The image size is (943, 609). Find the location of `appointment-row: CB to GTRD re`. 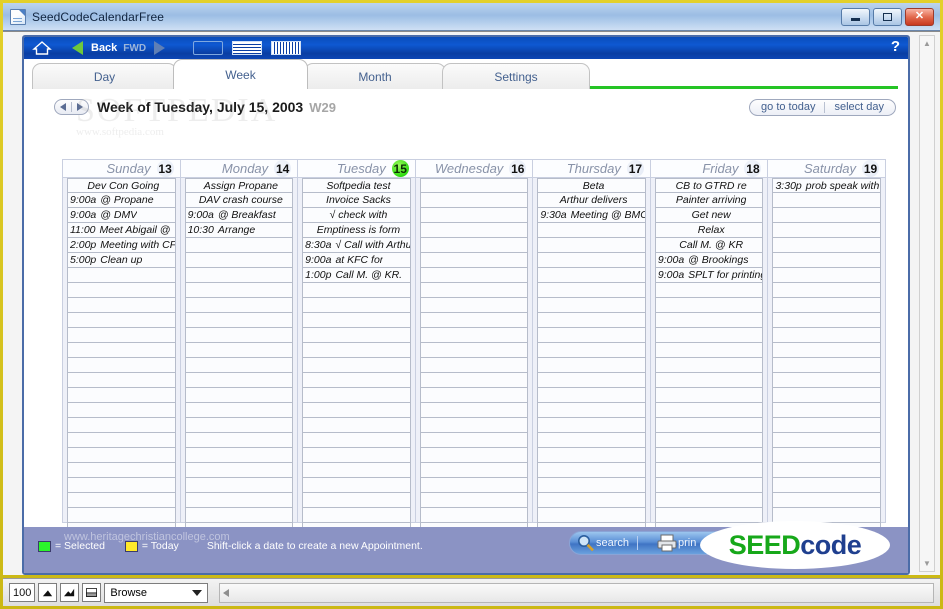

appointment-row: CB to GTRD re is located at coordinates (709, 185).